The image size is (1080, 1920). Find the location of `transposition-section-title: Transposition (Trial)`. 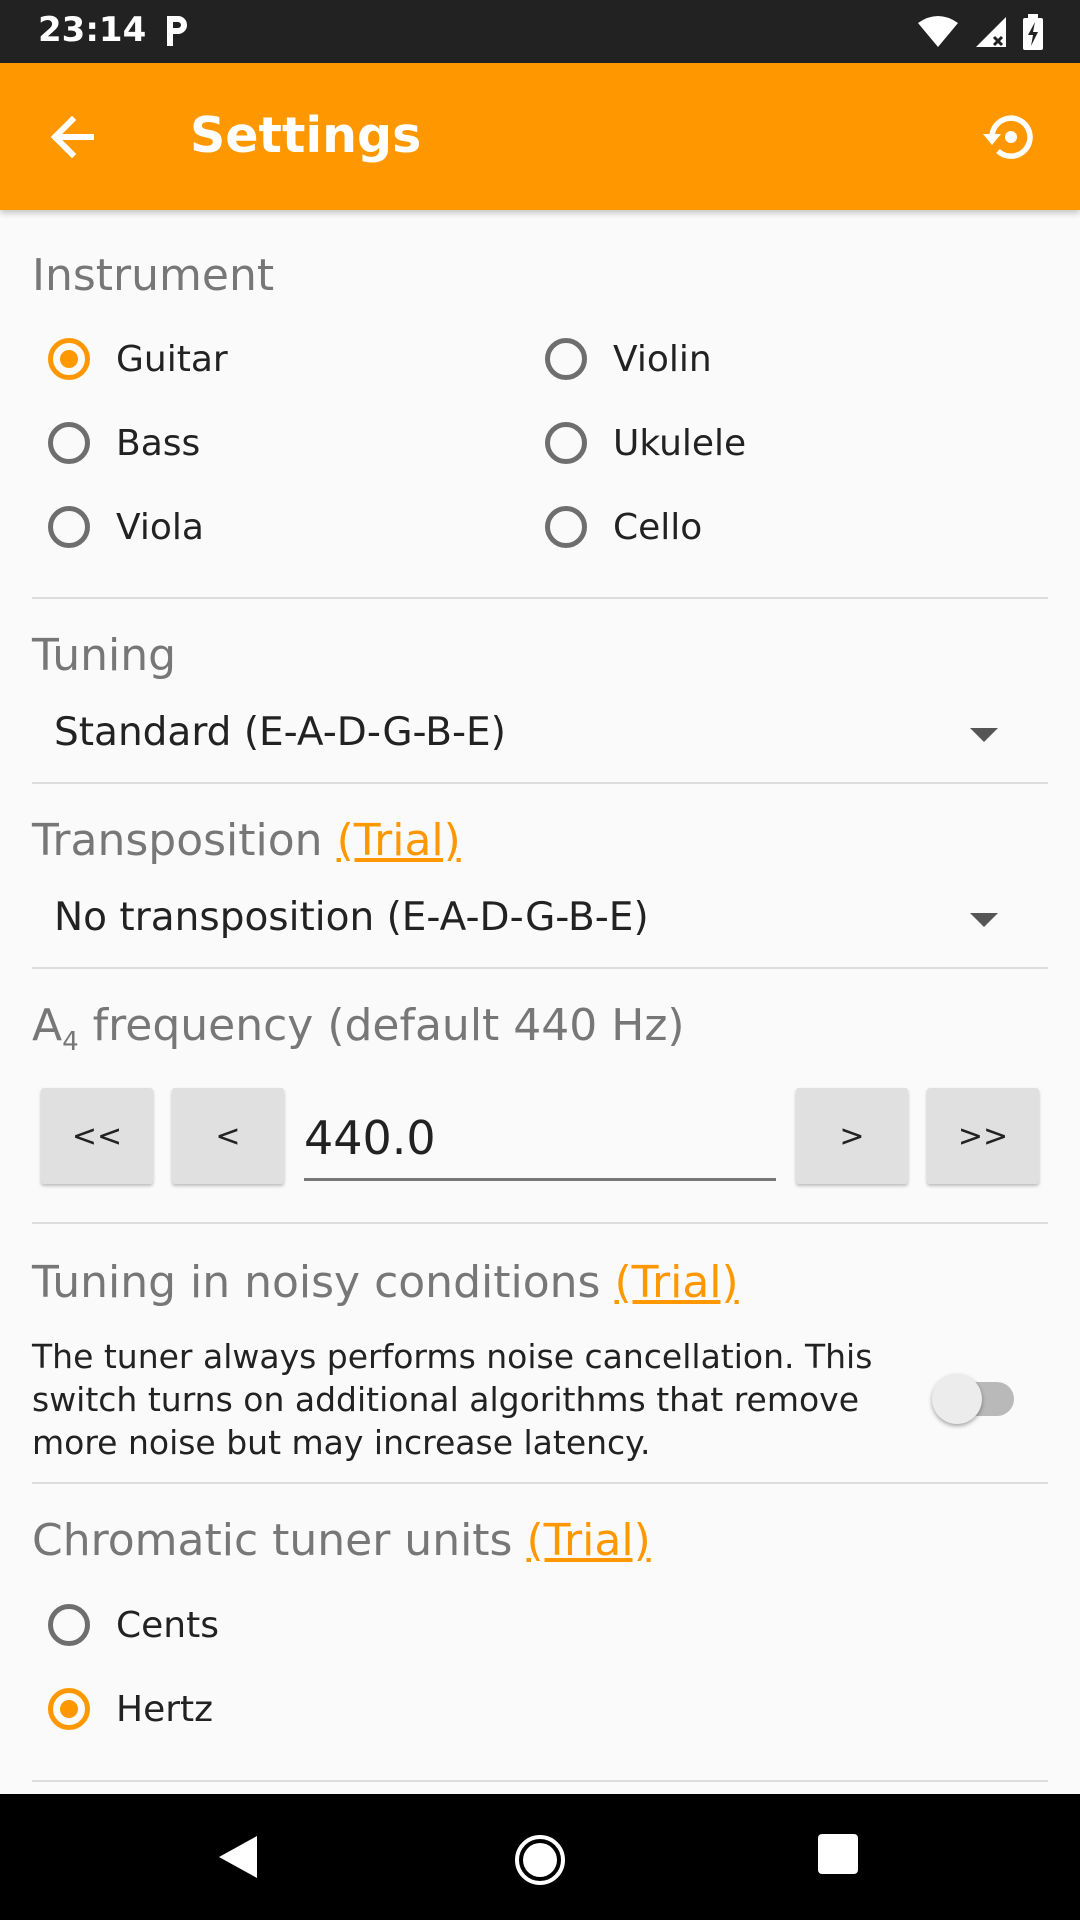

transposition-section-title: Transposition (Trial) is located at coordinates (246, 840).